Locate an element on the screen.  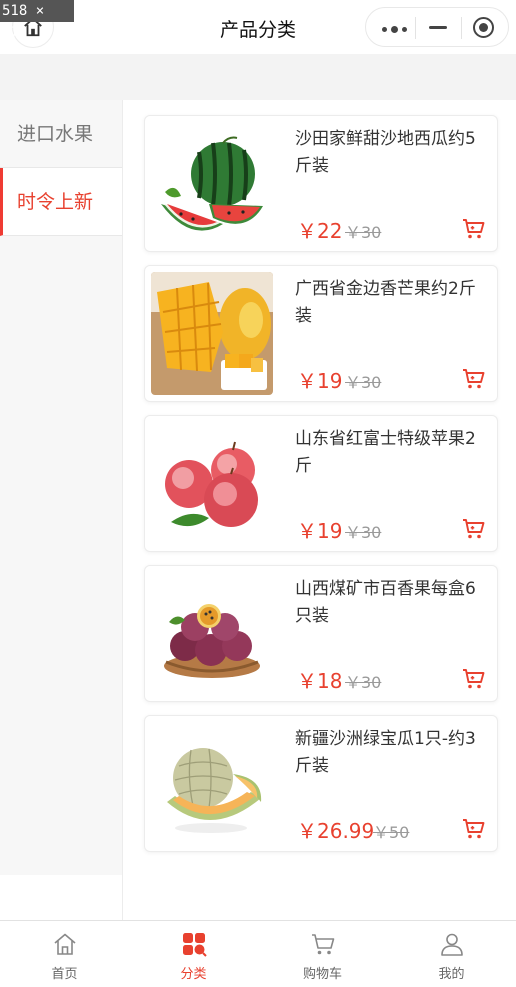
product-image-apple is located at coordinates (212, 483).